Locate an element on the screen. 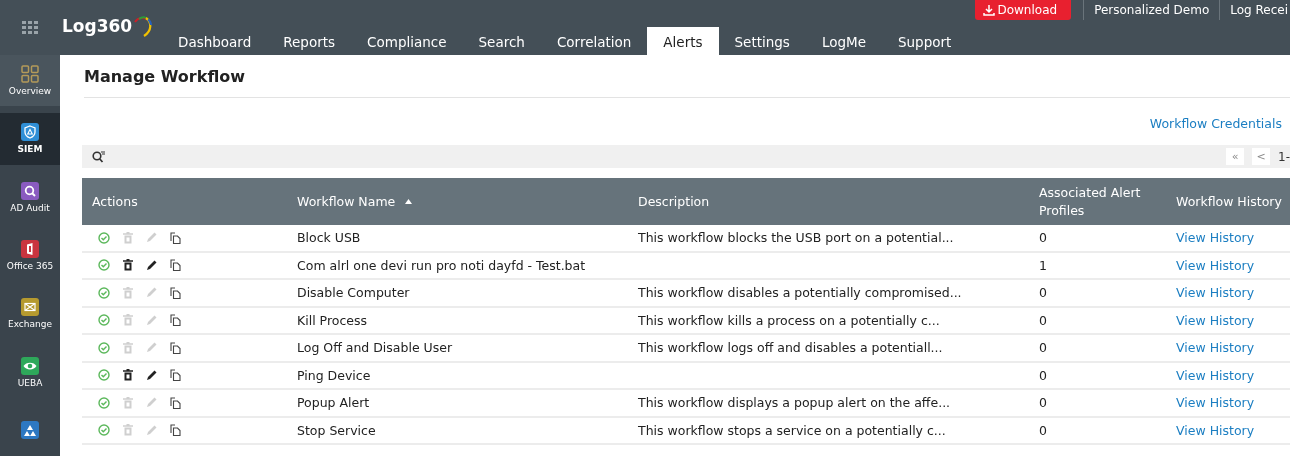 Image resolution: width=1290 pixels, height=456 pixels. shield-icon is located at coordinates (30, 132).